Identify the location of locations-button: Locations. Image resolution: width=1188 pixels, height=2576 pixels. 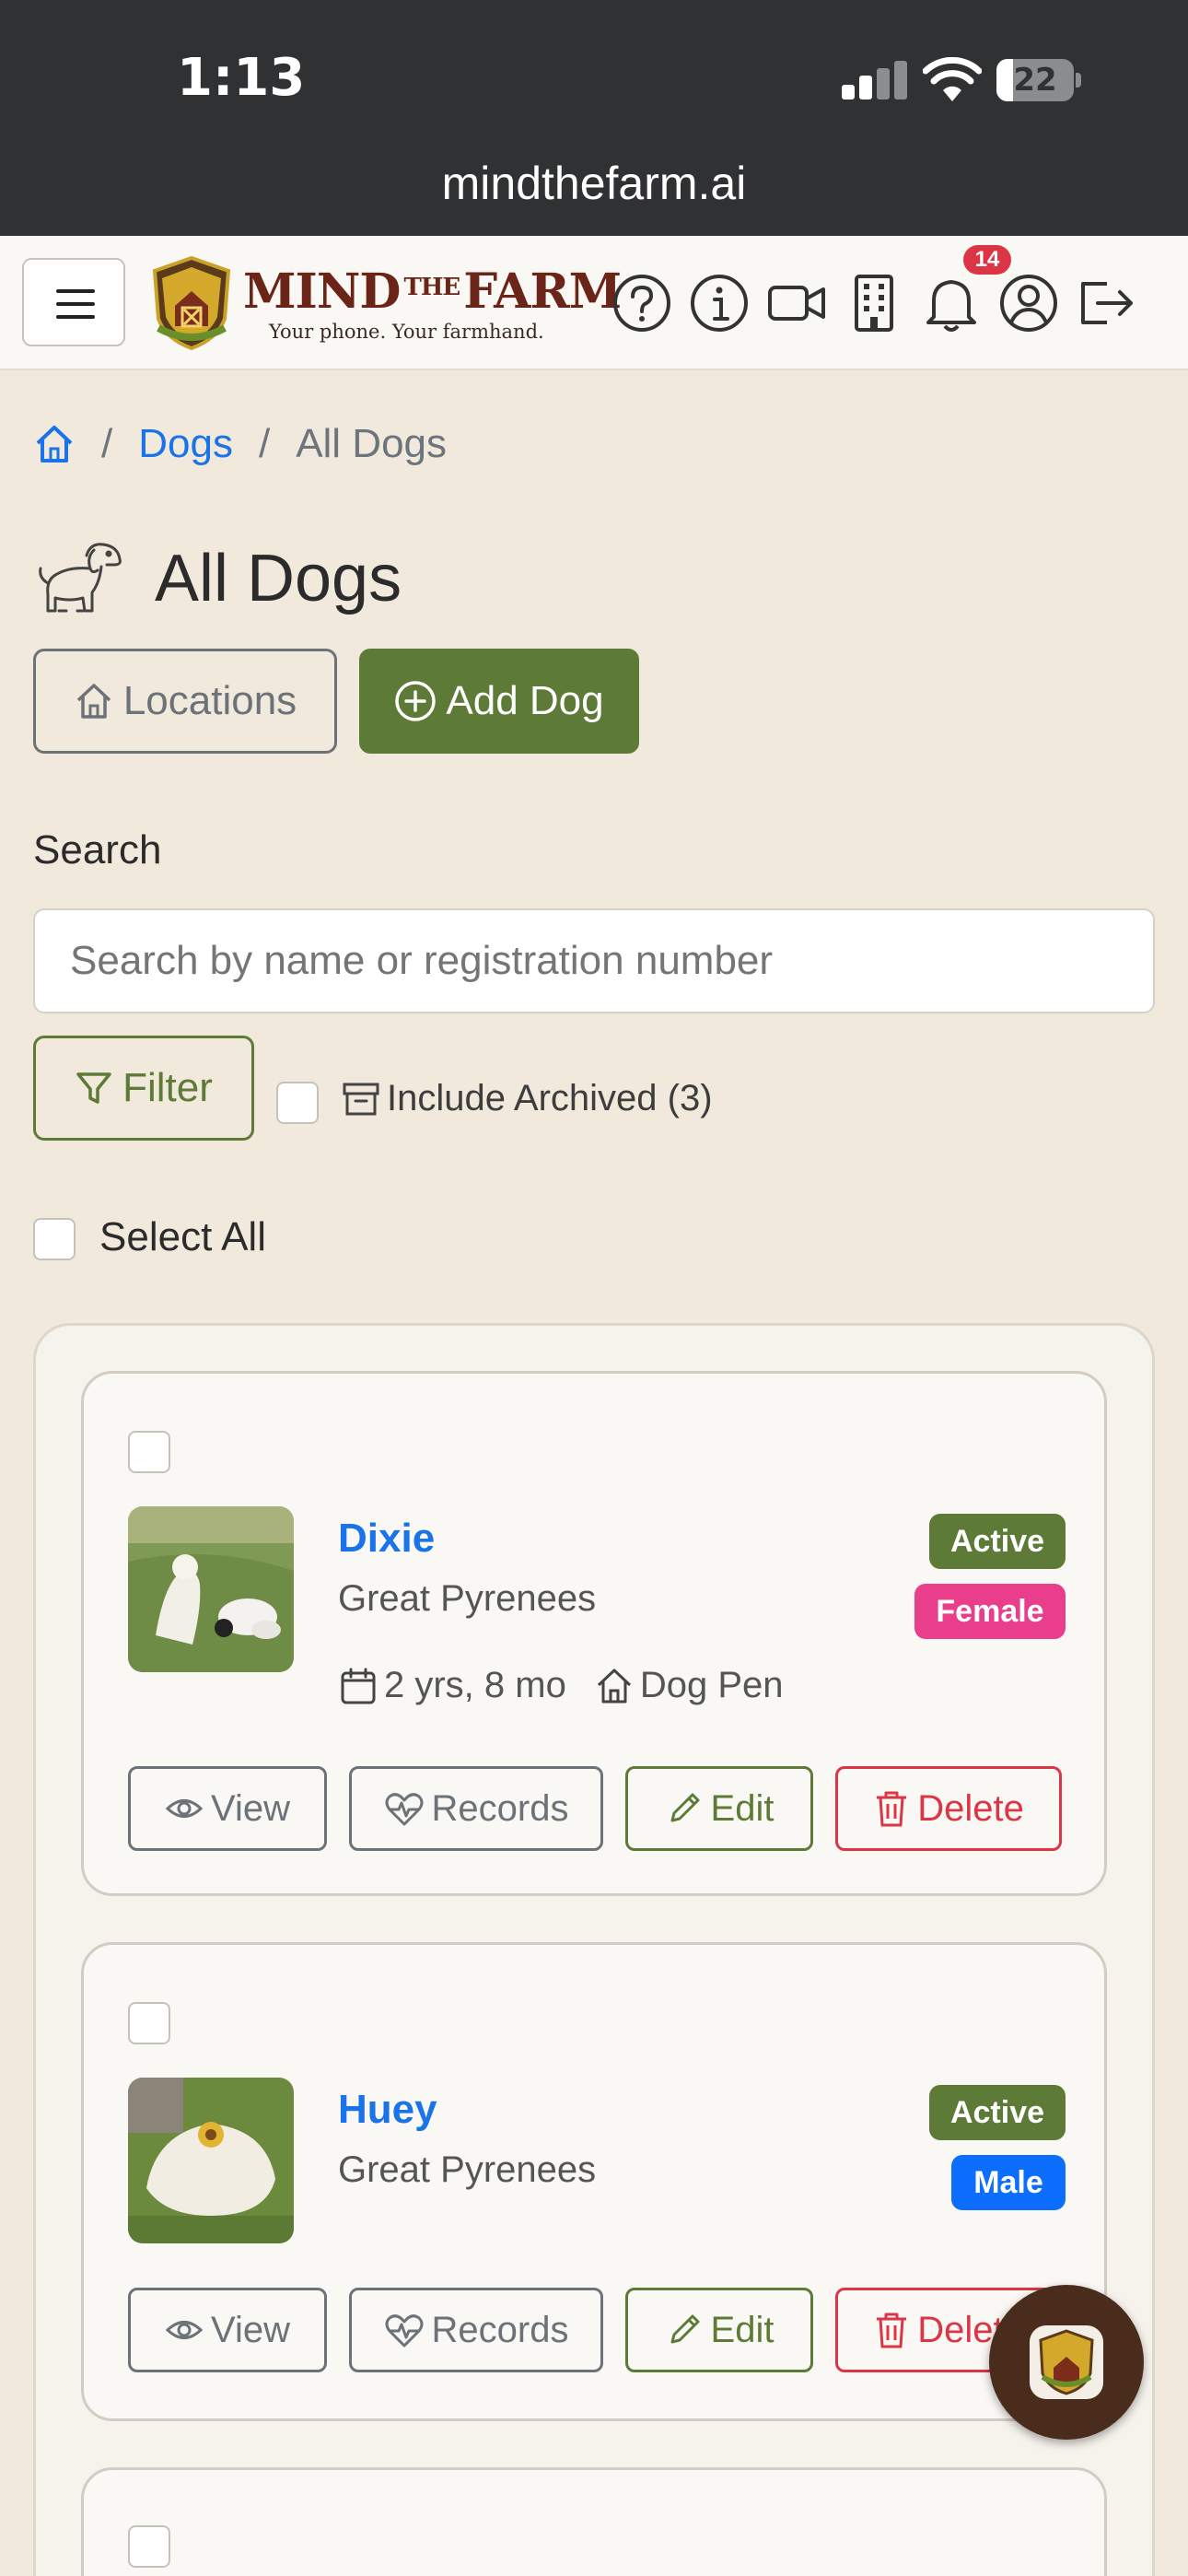
(185, 701).